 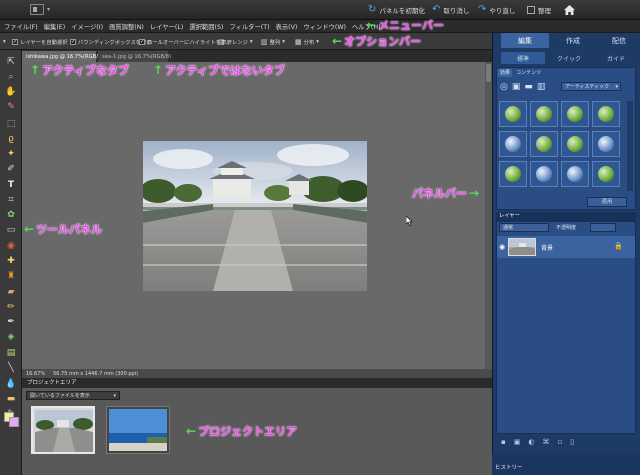 I want to click on tab-ishikawa: ishikawa.jpg @ 16.7%(RGB/8), so click(x=62, y=56).